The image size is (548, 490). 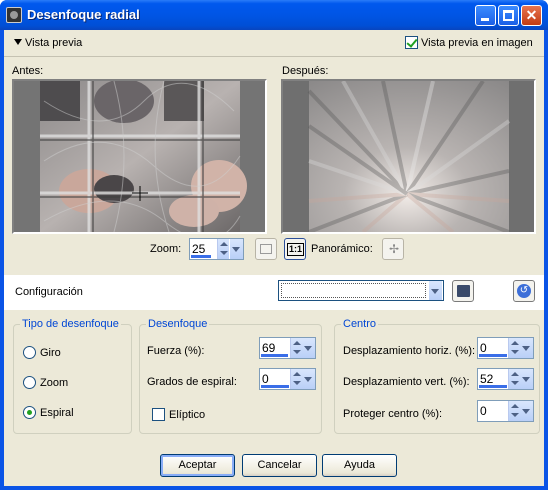 I want to click on window-title: Desenfoque radial, so click(x=83, y=14).